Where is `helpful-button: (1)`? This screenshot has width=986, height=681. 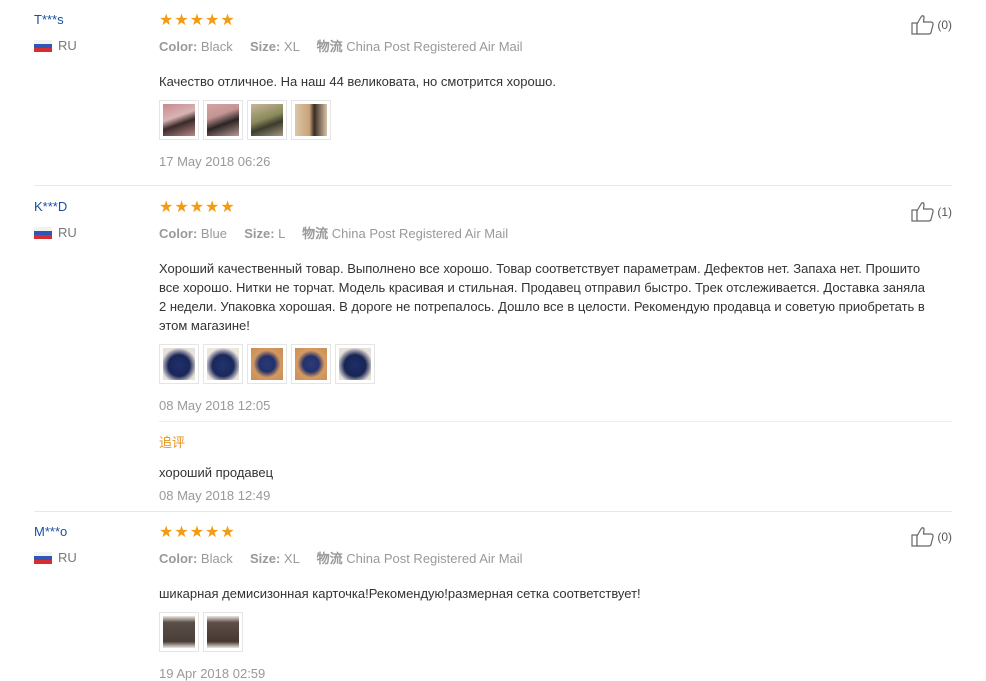
helpful-button: (1) is located at coordinates (931, 212).